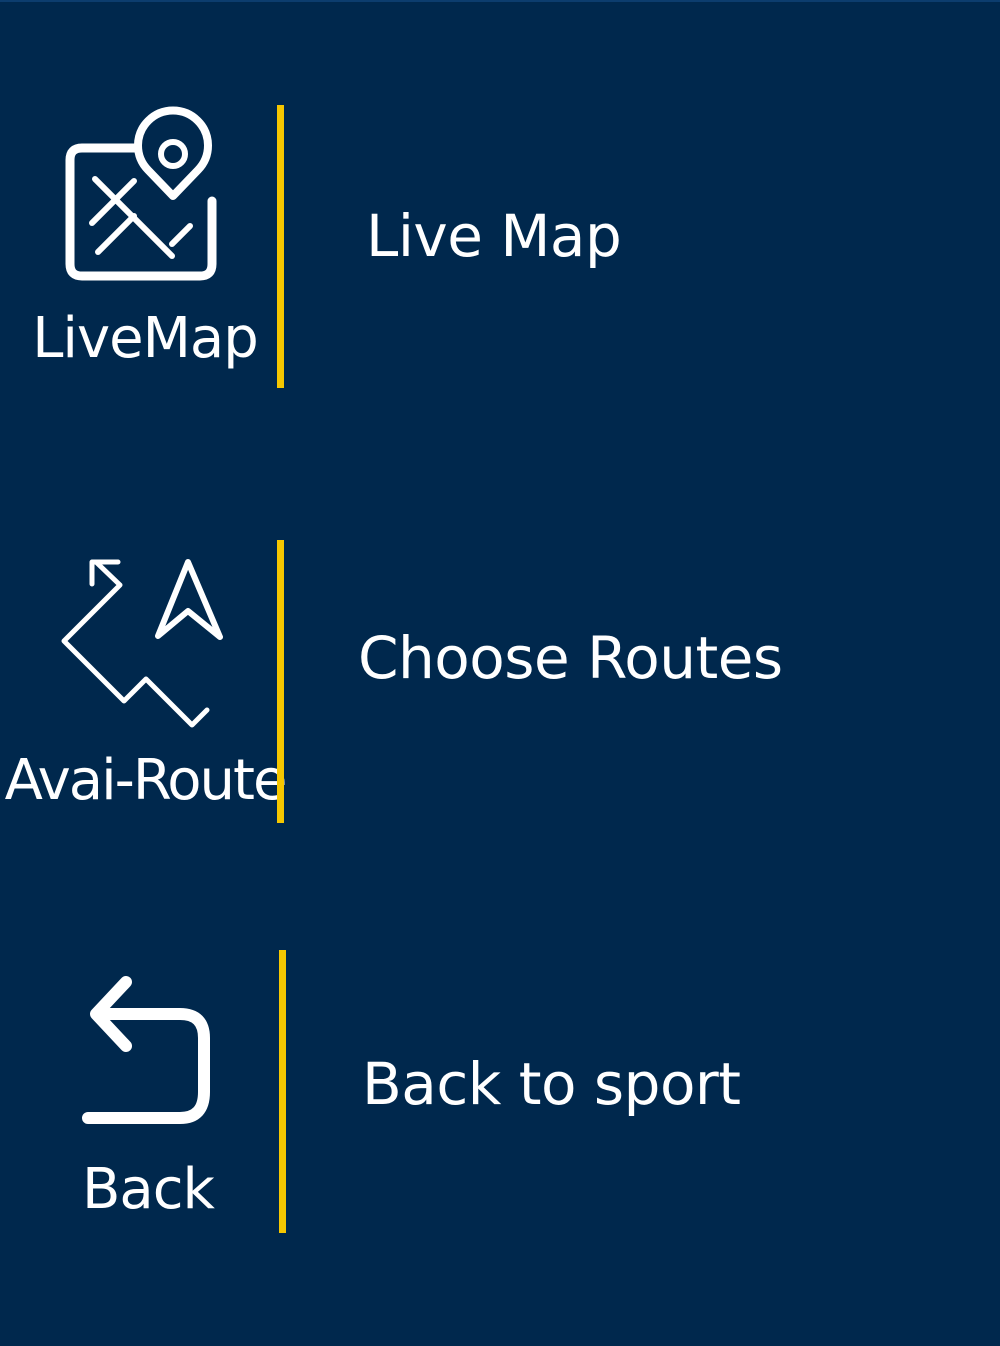 The height and width of the screenshot is (1346, 1000). Describe the element at coordinates (570, 658) in the screenshot. I see `label-choose-routes: Choose Routes` at that location.